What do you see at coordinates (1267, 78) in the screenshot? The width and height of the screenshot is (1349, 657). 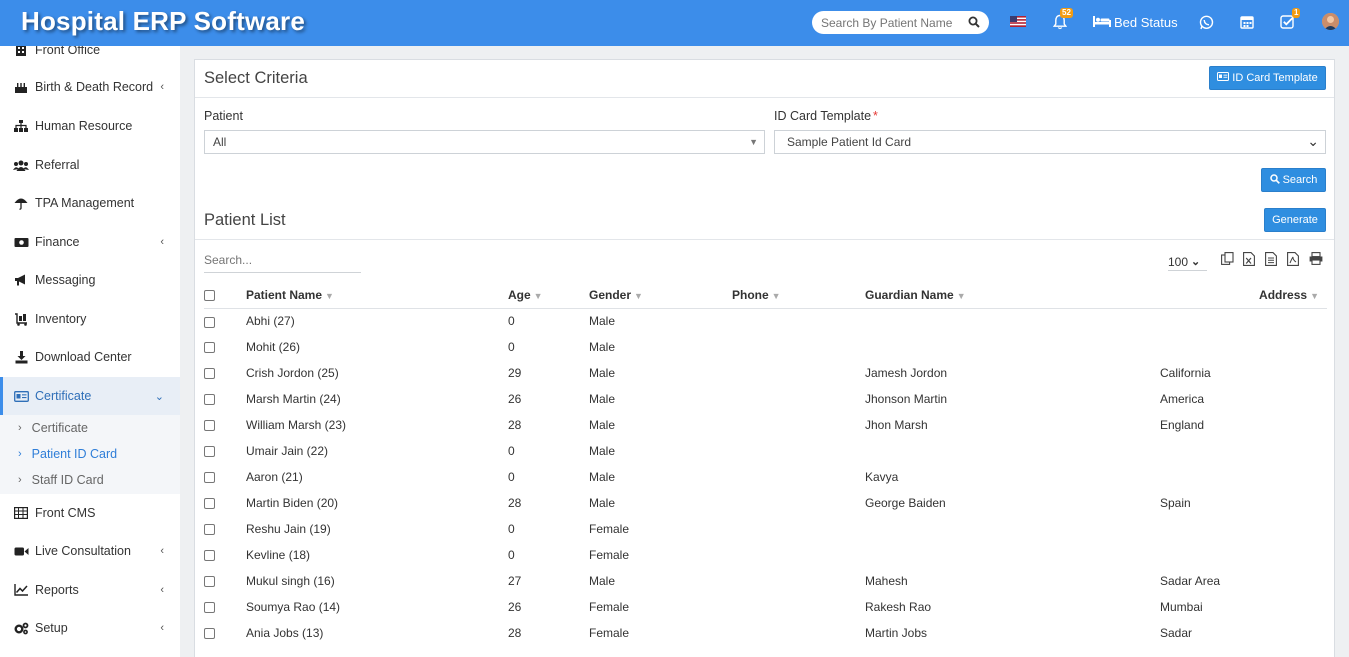 I see `id-card-template-button: ID Card Template` at bounding box center [1267, 78].